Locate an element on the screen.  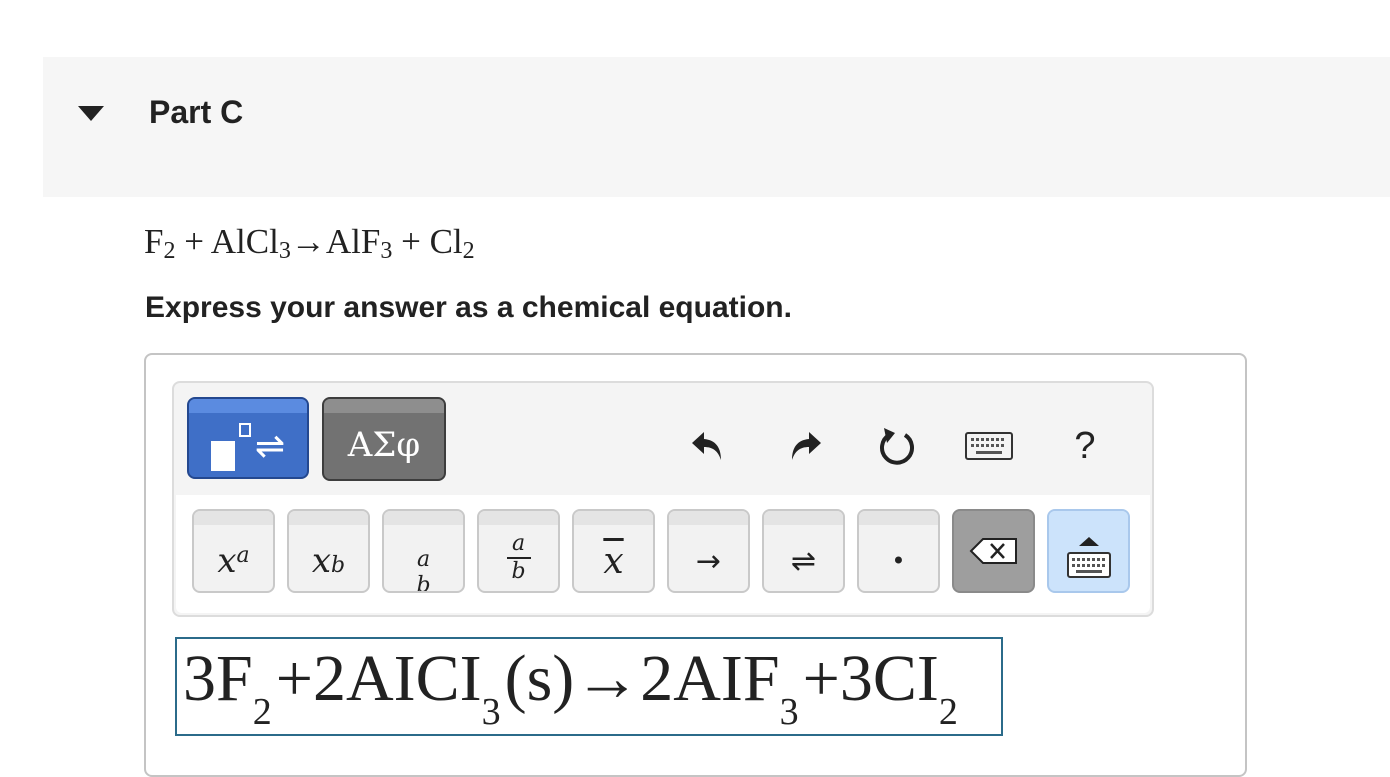
toggle-keyboard-key is located at coordinates (1088, 551).